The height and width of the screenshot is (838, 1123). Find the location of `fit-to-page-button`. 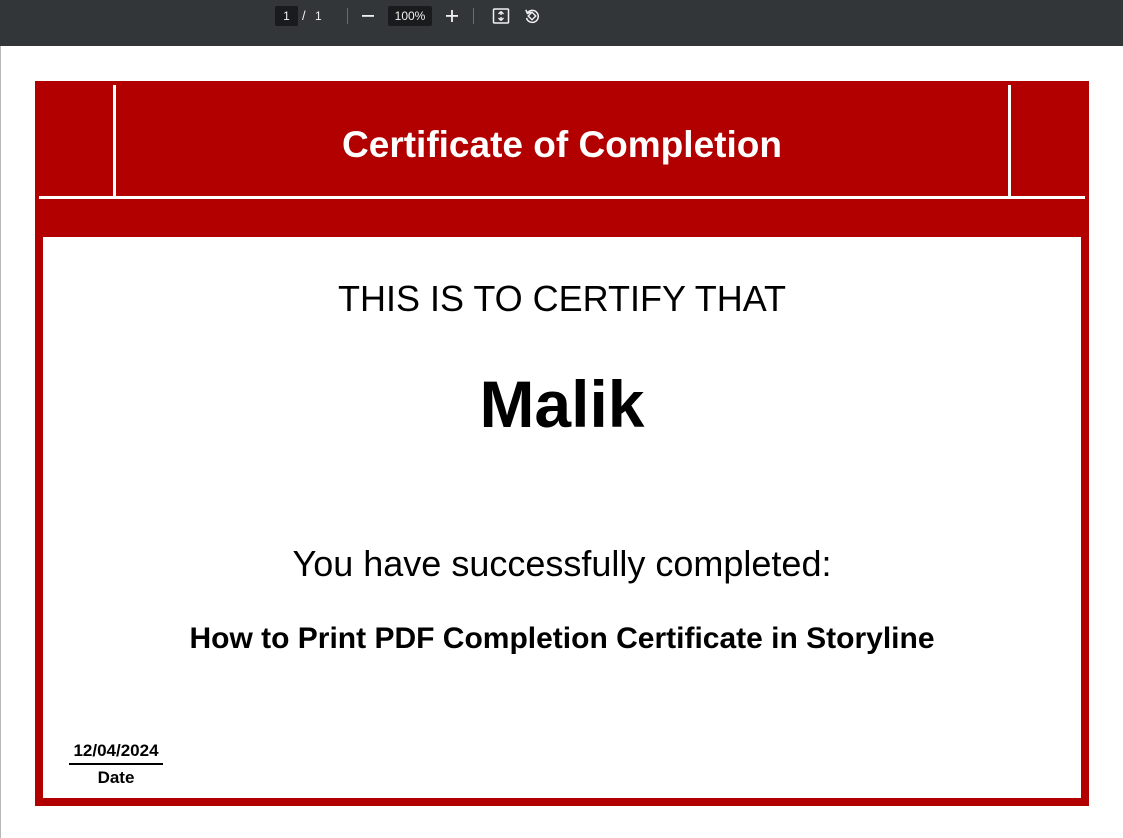

fit-to-page-button is located at coordinates (501, 16).